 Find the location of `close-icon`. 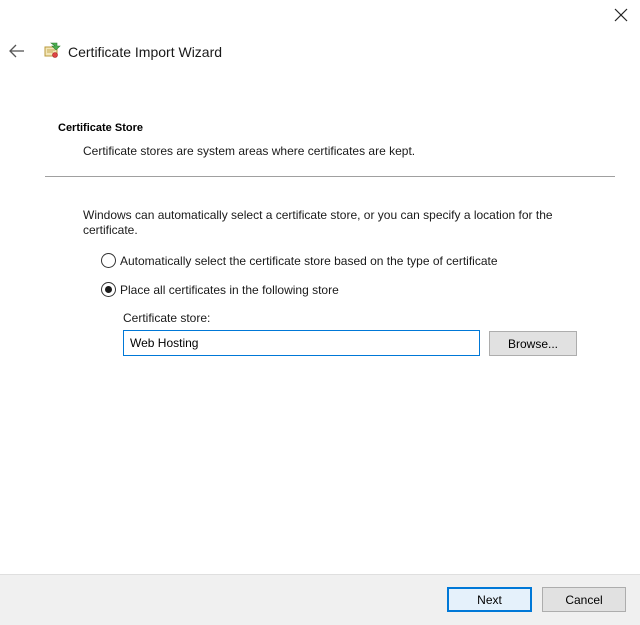

close-icon is located at coordinates (621, 15).